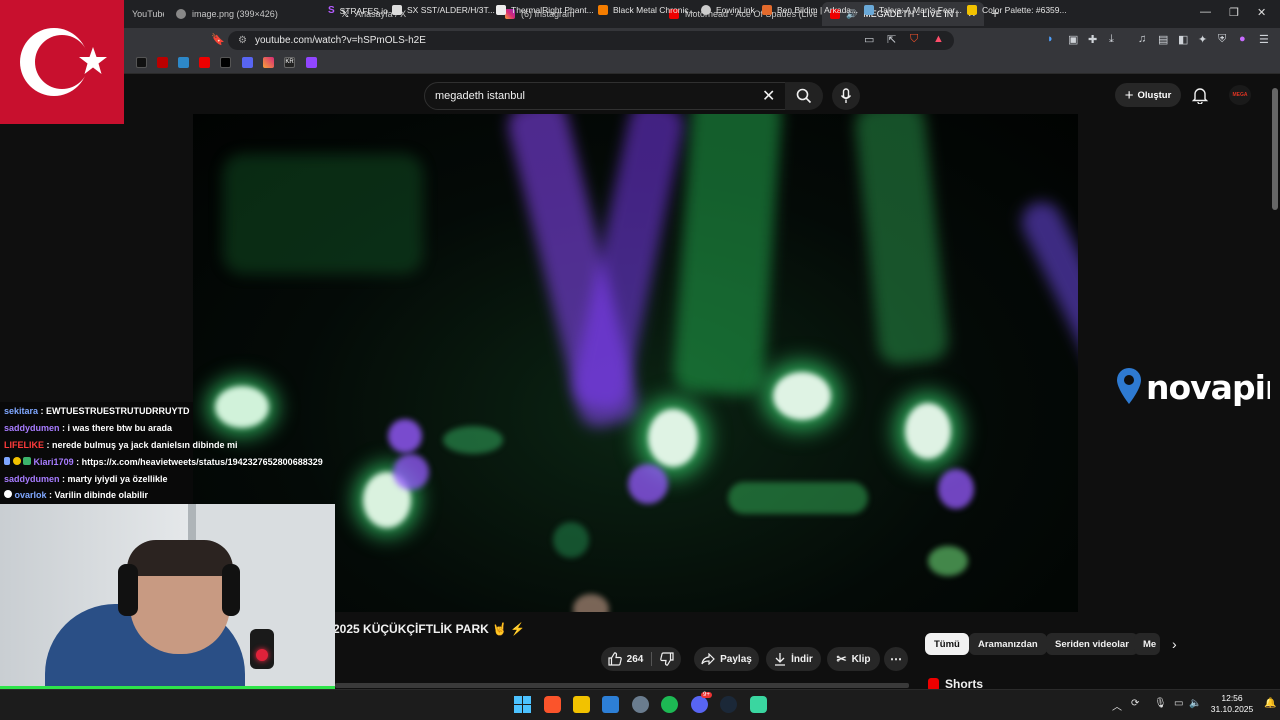  I want to click on tab-youtube: YouTube, so click(144, 14).